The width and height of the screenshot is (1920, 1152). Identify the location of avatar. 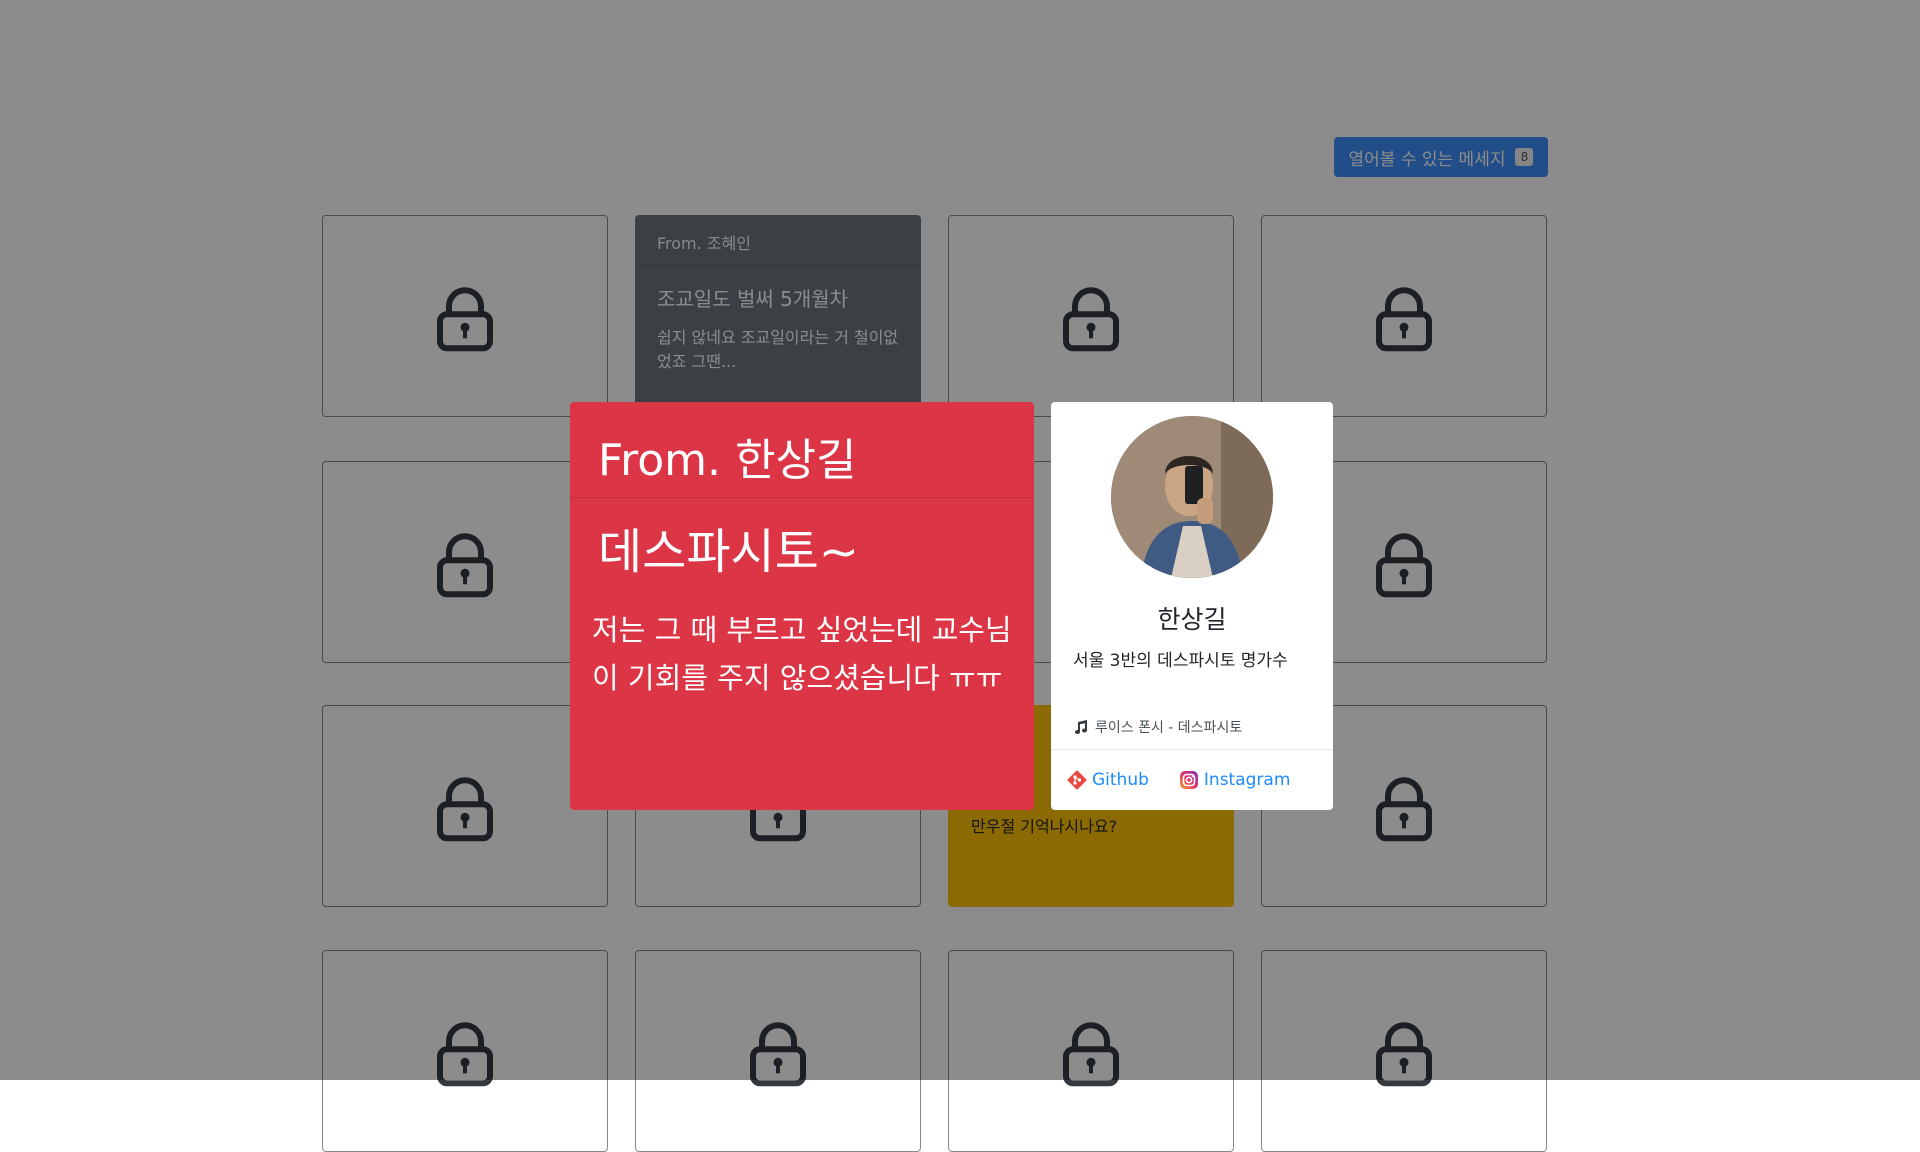
(1192, 497).